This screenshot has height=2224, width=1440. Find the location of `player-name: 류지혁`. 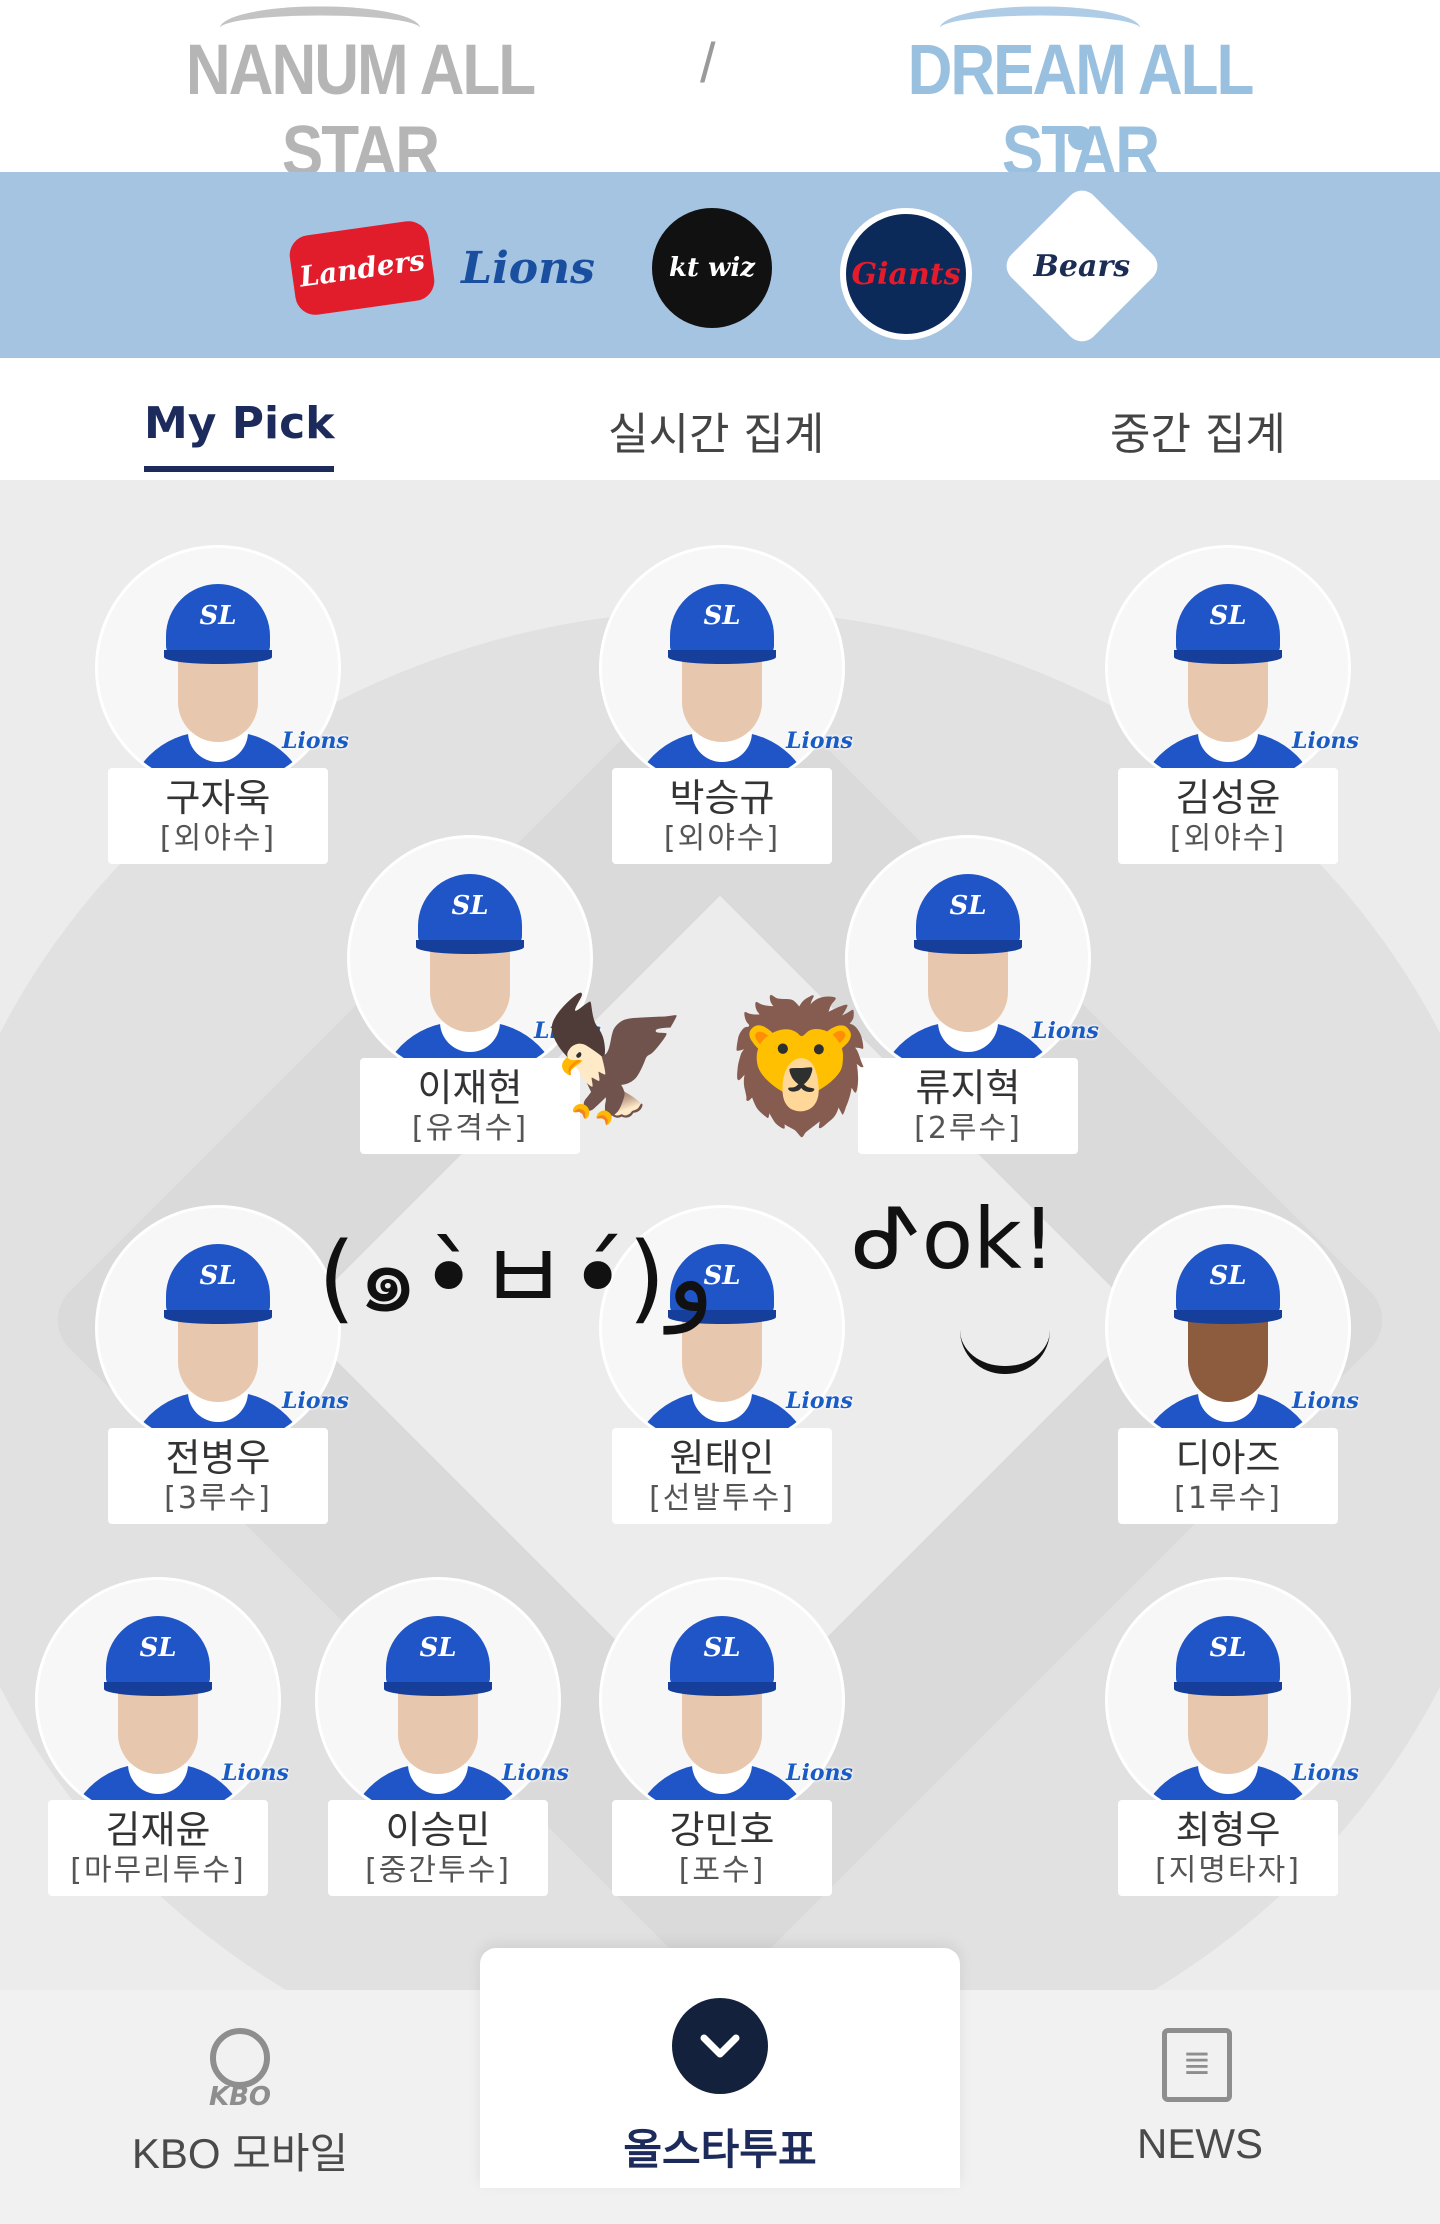

player-name: 류지혁 is located at coordinates (968, 1088).